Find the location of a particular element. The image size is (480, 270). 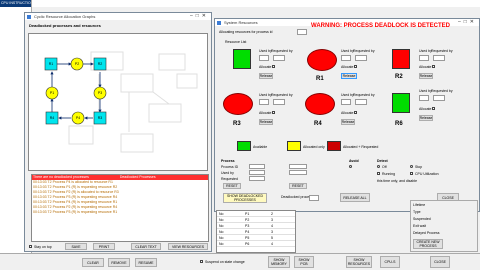

remove-button: REMOVE is located at coordinates (119, 262).